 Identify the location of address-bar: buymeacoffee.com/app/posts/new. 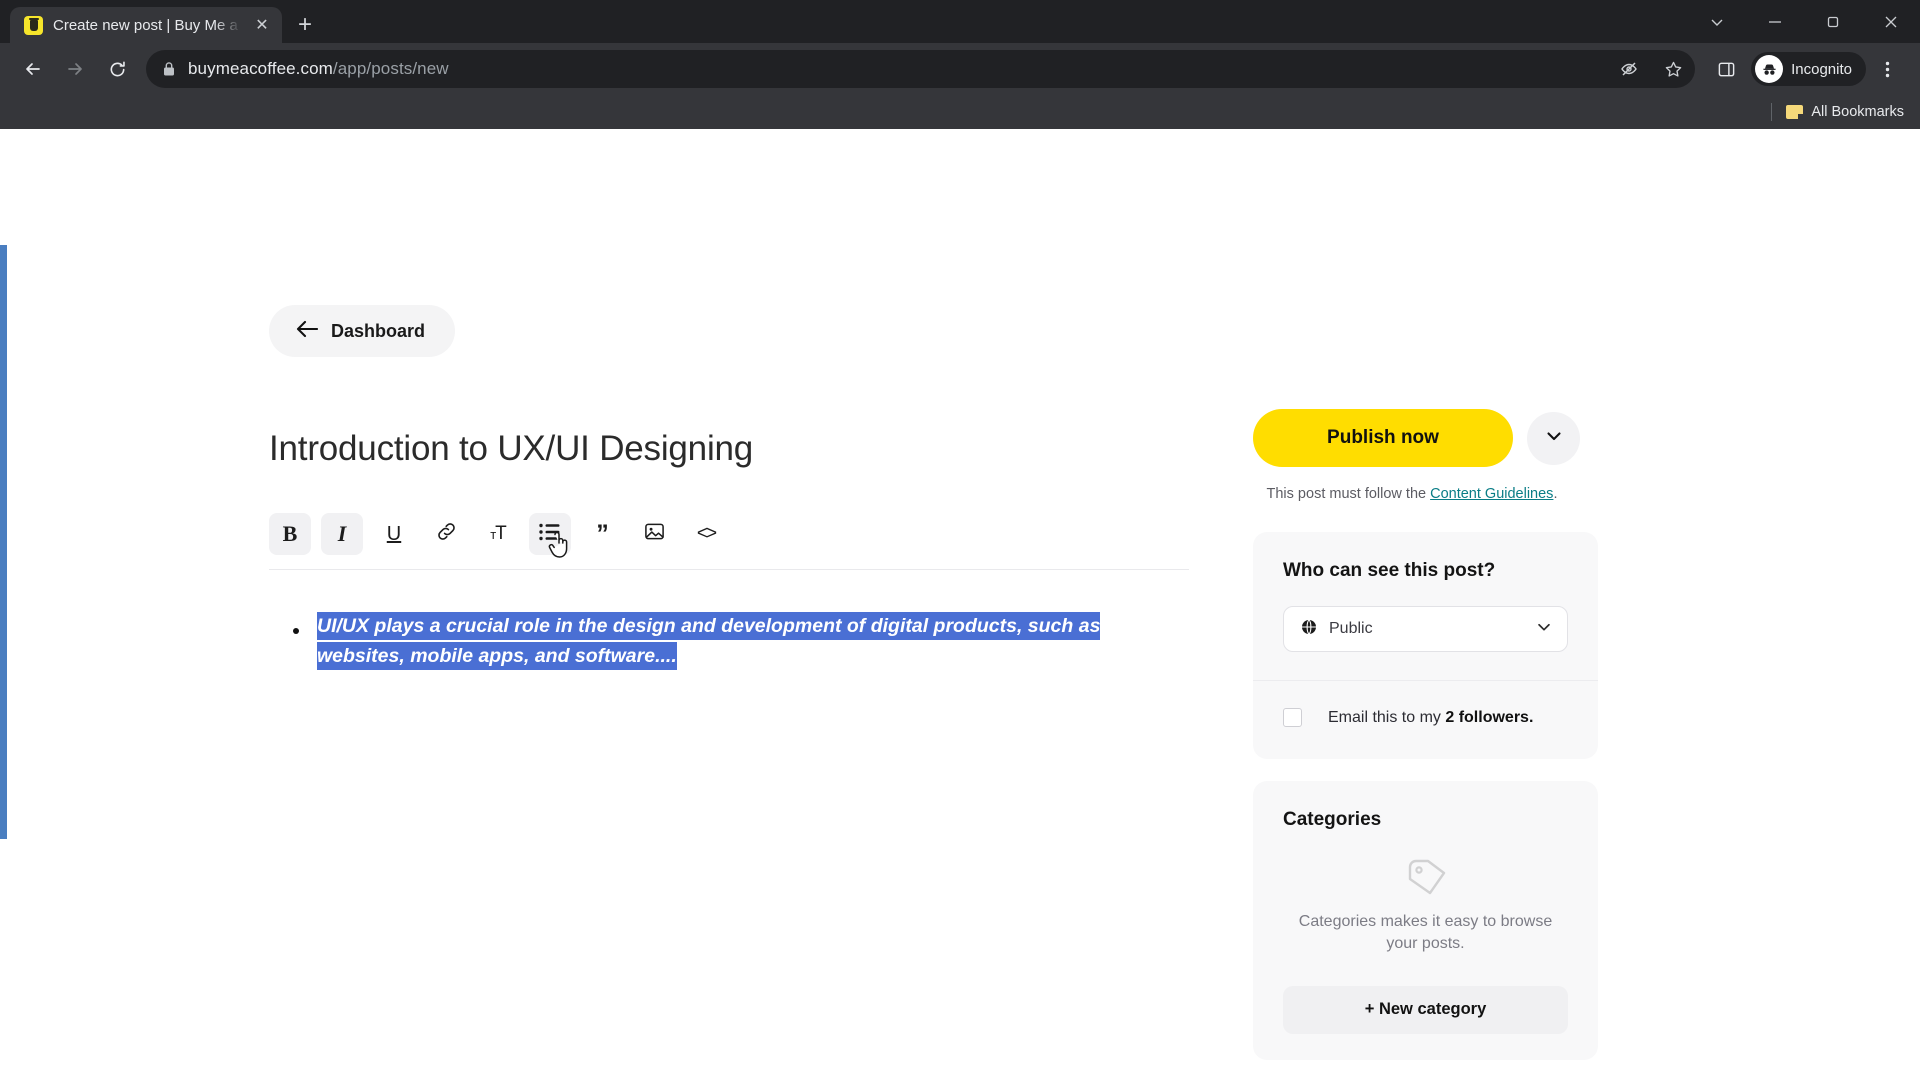
(921, 69).